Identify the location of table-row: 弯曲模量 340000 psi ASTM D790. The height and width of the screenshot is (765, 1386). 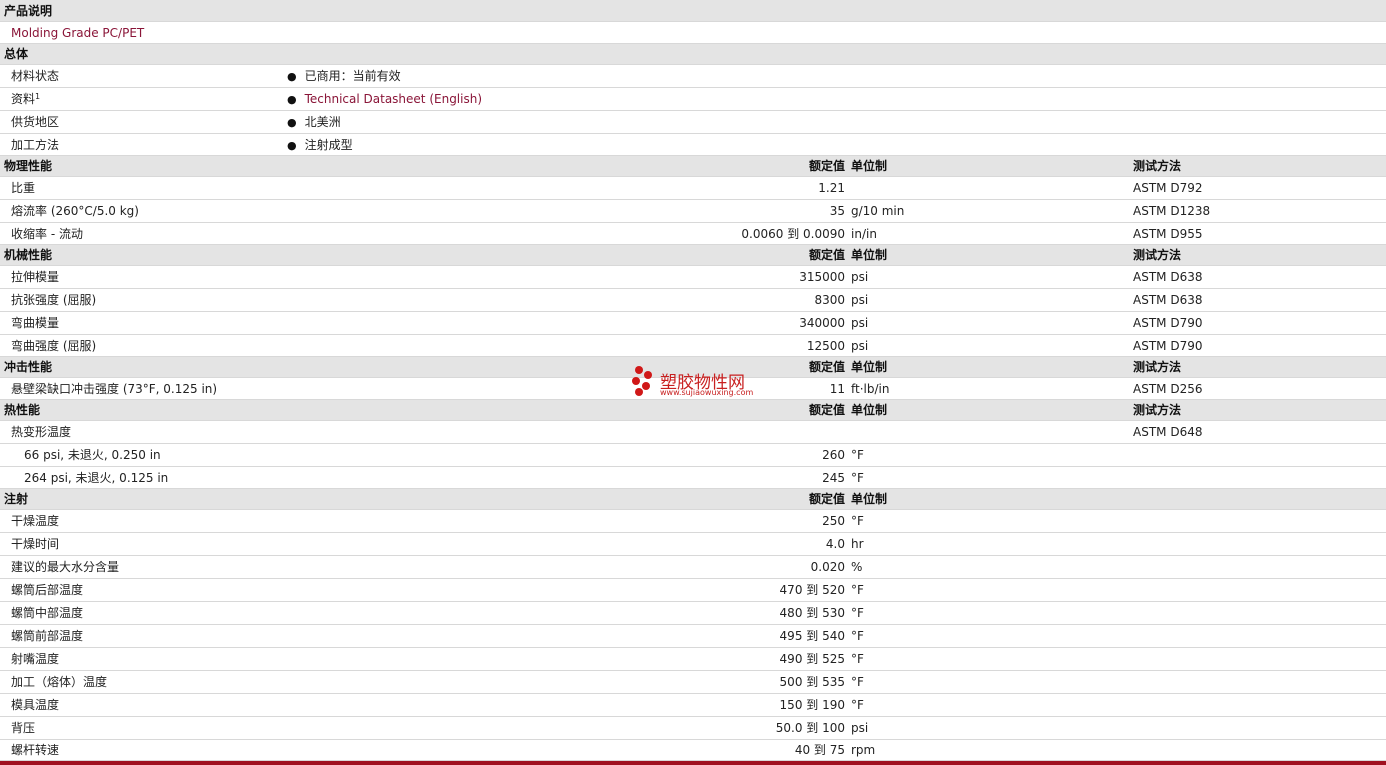
(693, 323).